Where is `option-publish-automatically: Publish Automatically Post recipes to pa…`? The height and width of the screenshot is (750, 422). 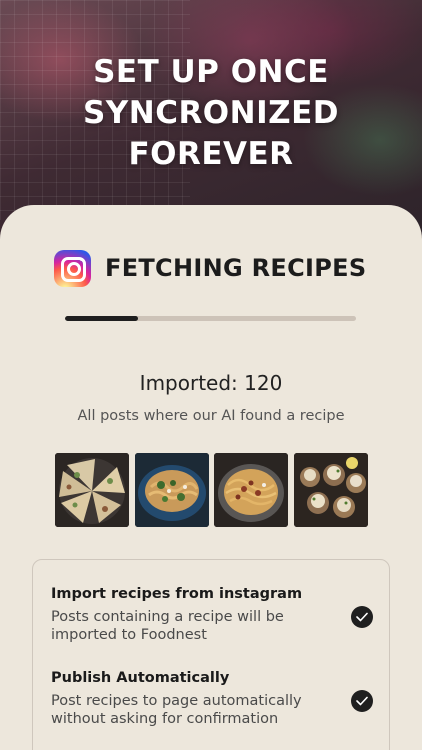 option-publish-automatically: Publish Automatically Post recipes to pa… is located at coordinates (212, 698).